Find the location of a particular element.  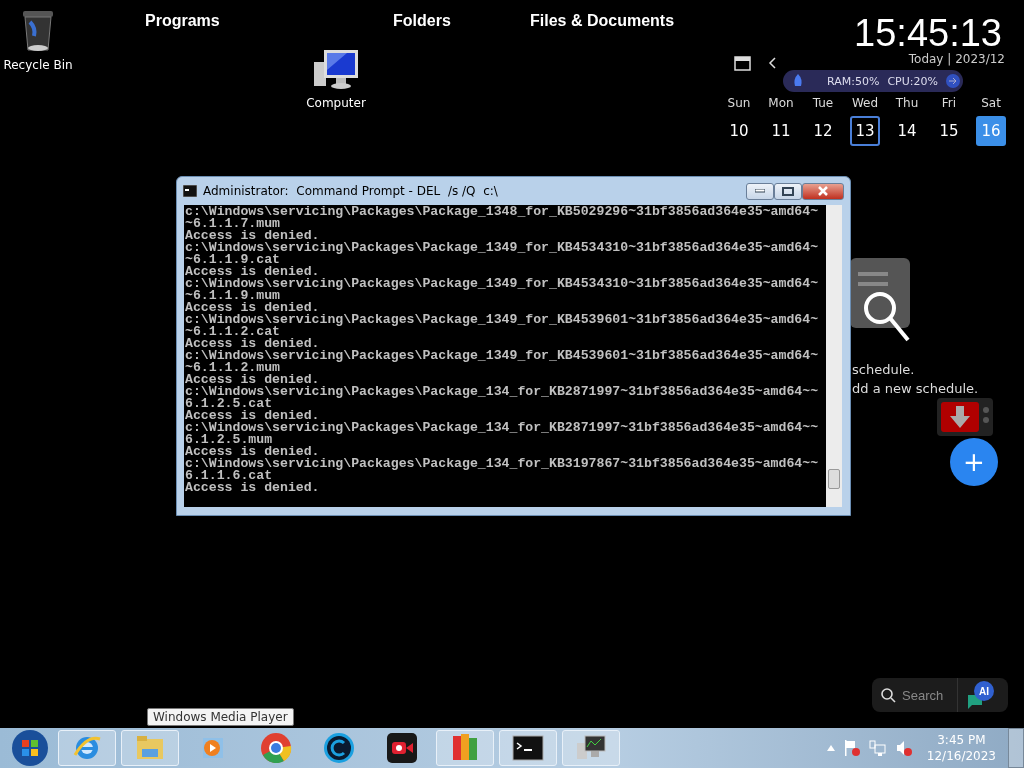

launcher-tab: Folders is located at coordinates (422, 21).